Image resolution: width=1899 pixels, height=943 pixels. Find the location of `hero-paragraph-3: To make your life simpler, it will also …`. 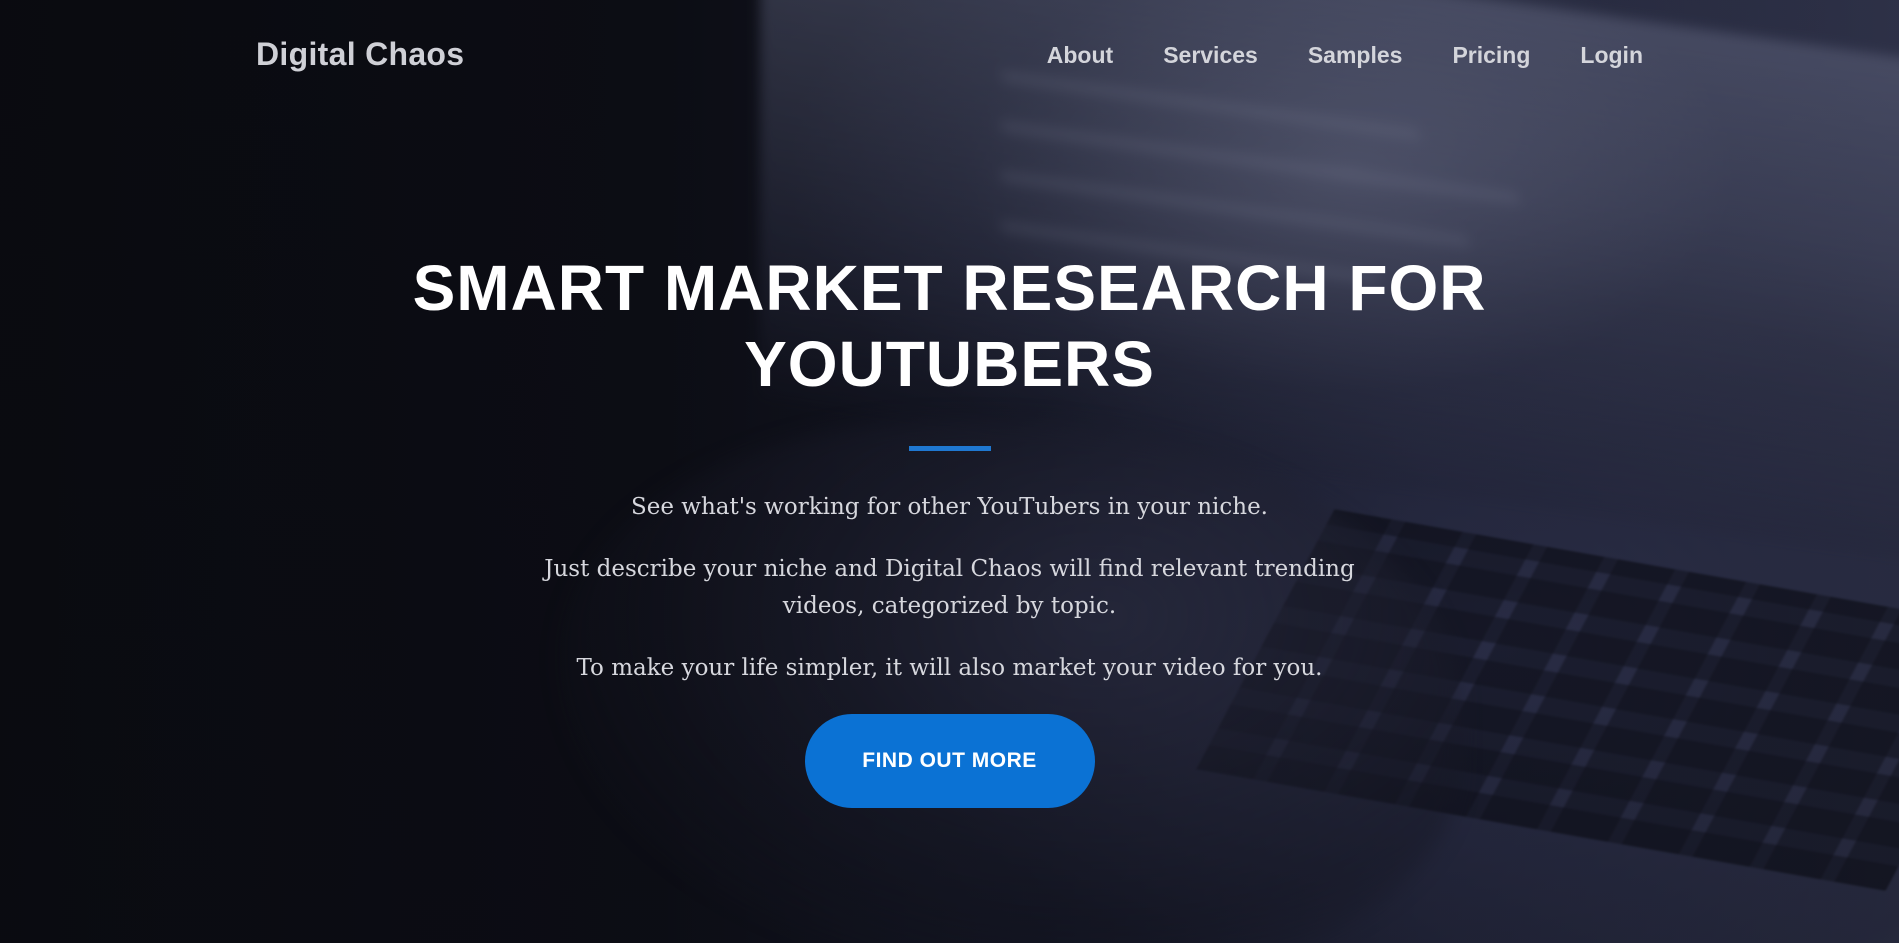

hero-paragraph-3: To make your life simpler, it will also … is located at coordinates (949, 668).